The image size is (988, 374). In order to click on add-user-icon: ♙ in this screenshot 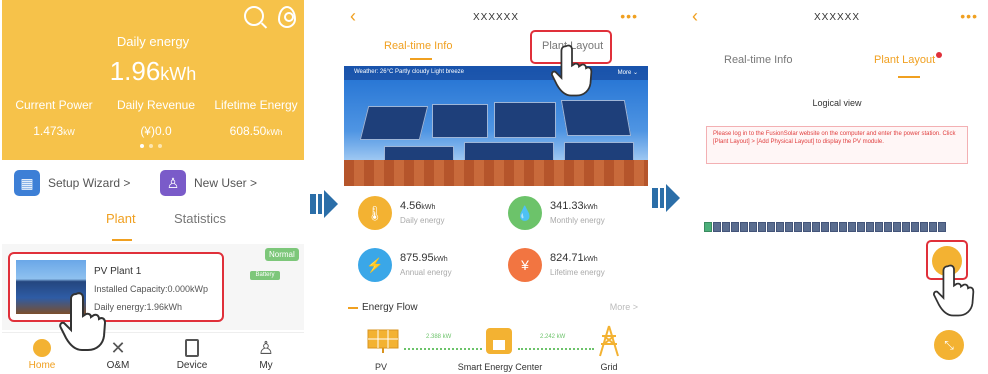, I will do `click(173, 183)`.